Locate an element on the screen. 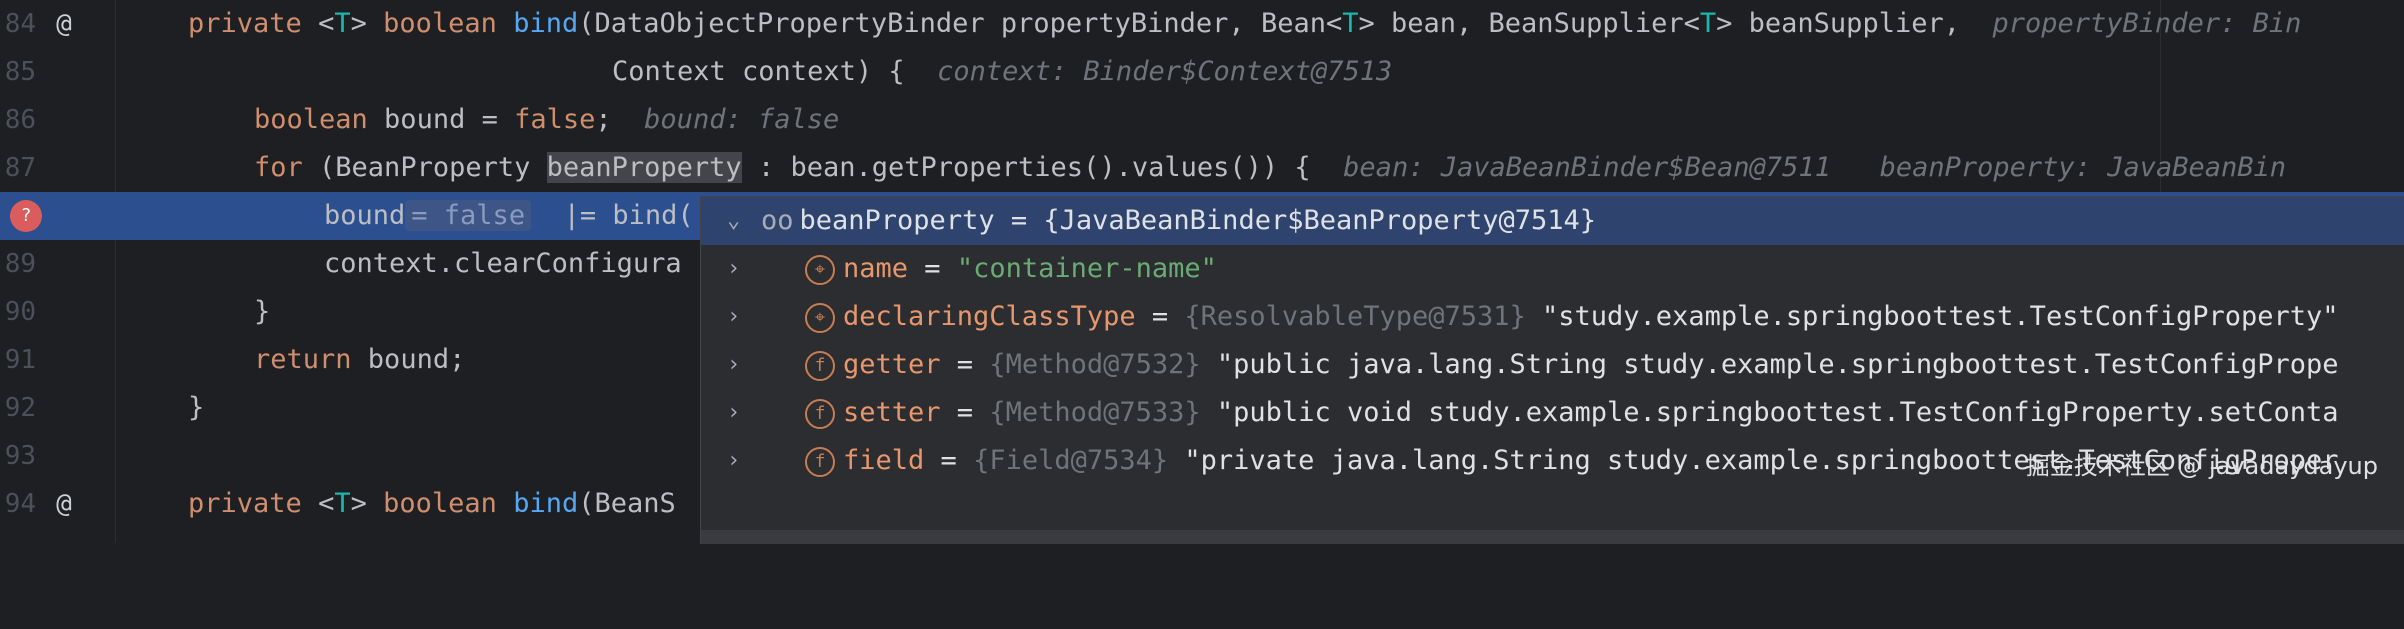 The height and width of the screenshot is (629, 2404). line-number: 94 is located at coordinates (20, 504).